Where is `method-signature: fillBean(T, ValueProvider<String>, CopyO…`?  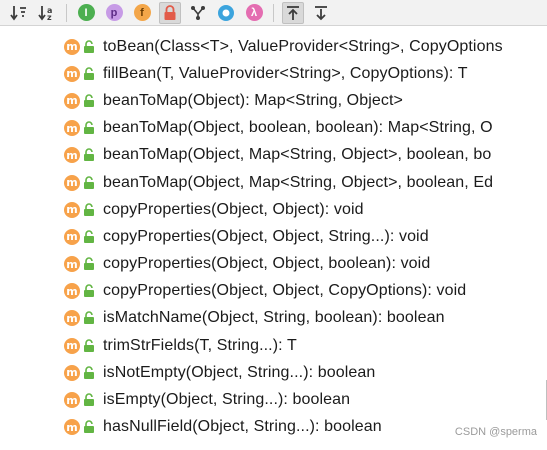
method-signature: fillBean(T, ValueProvider<String>, CopyO… is located at coordinates (285, 73).